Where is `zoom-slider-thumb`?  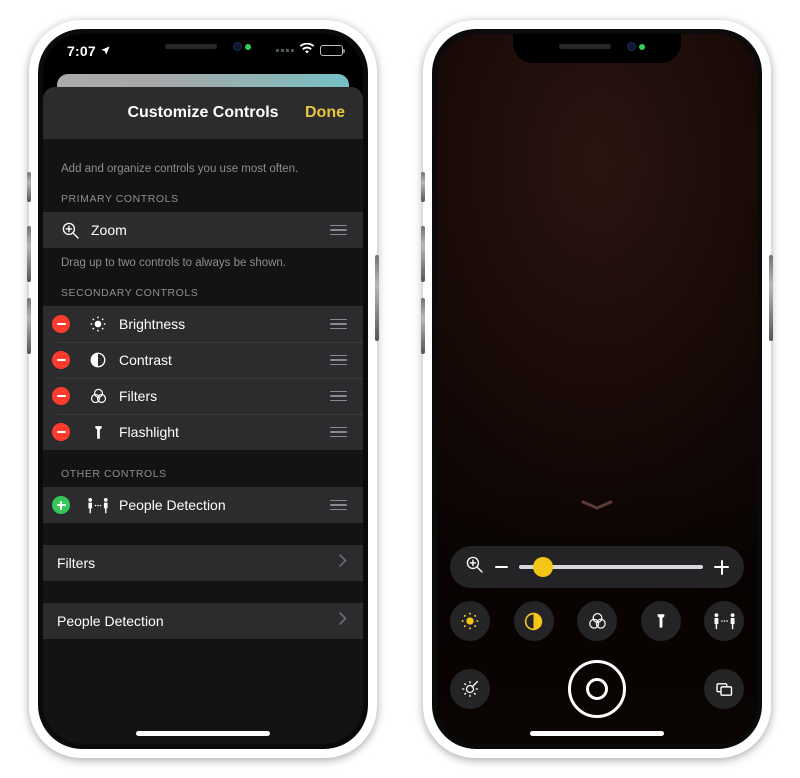 zoom-slider-thumb is located at coordinates (542, 567).